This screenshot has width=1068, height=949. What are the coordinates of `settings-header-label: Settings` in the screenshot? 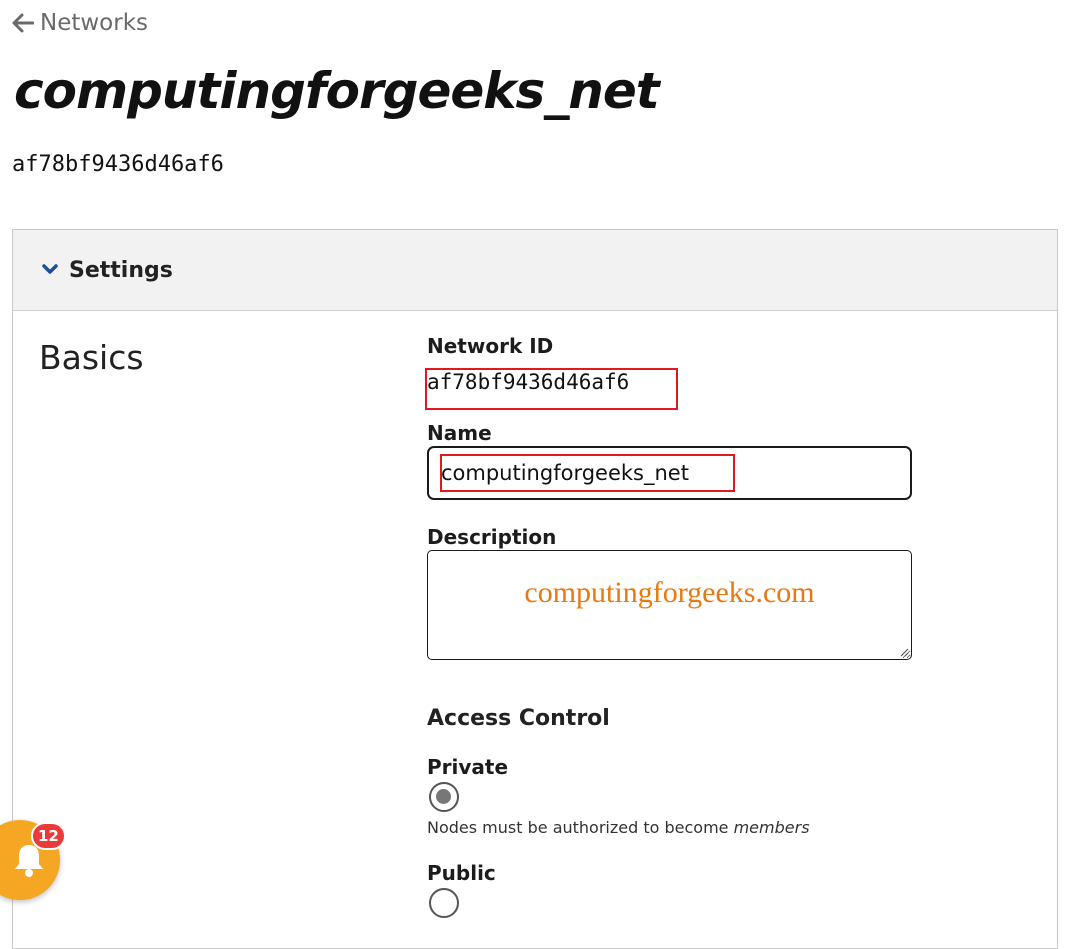 It's located at (121, 270).